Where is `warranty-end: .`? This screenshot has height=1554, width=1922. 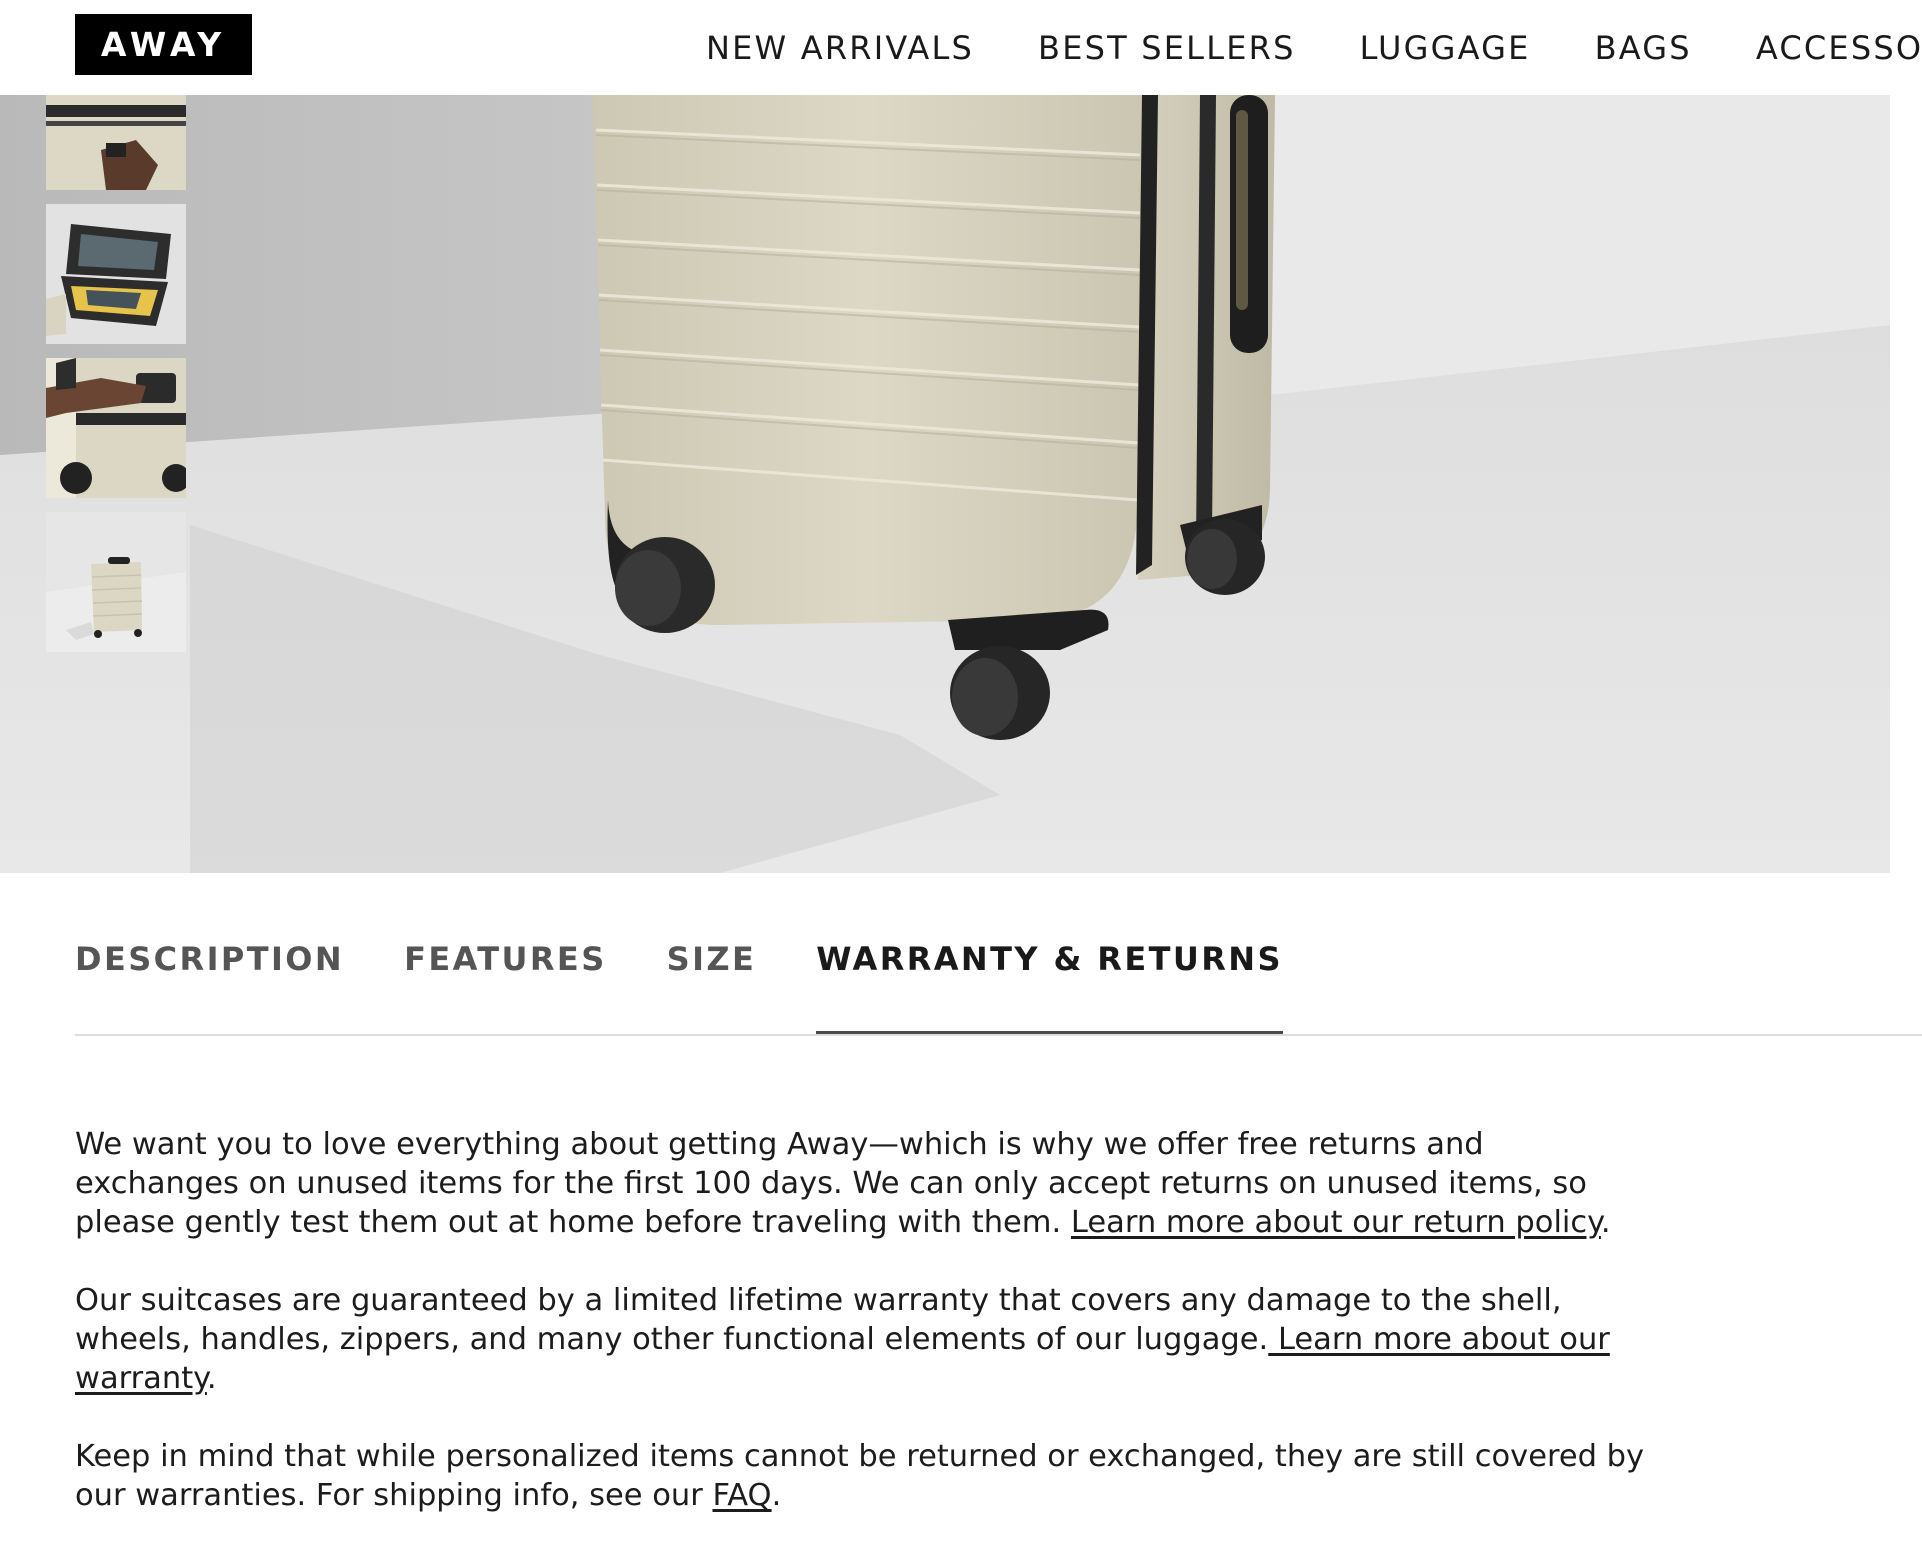 warranty-end: . is located at coordinates (211, 1378).